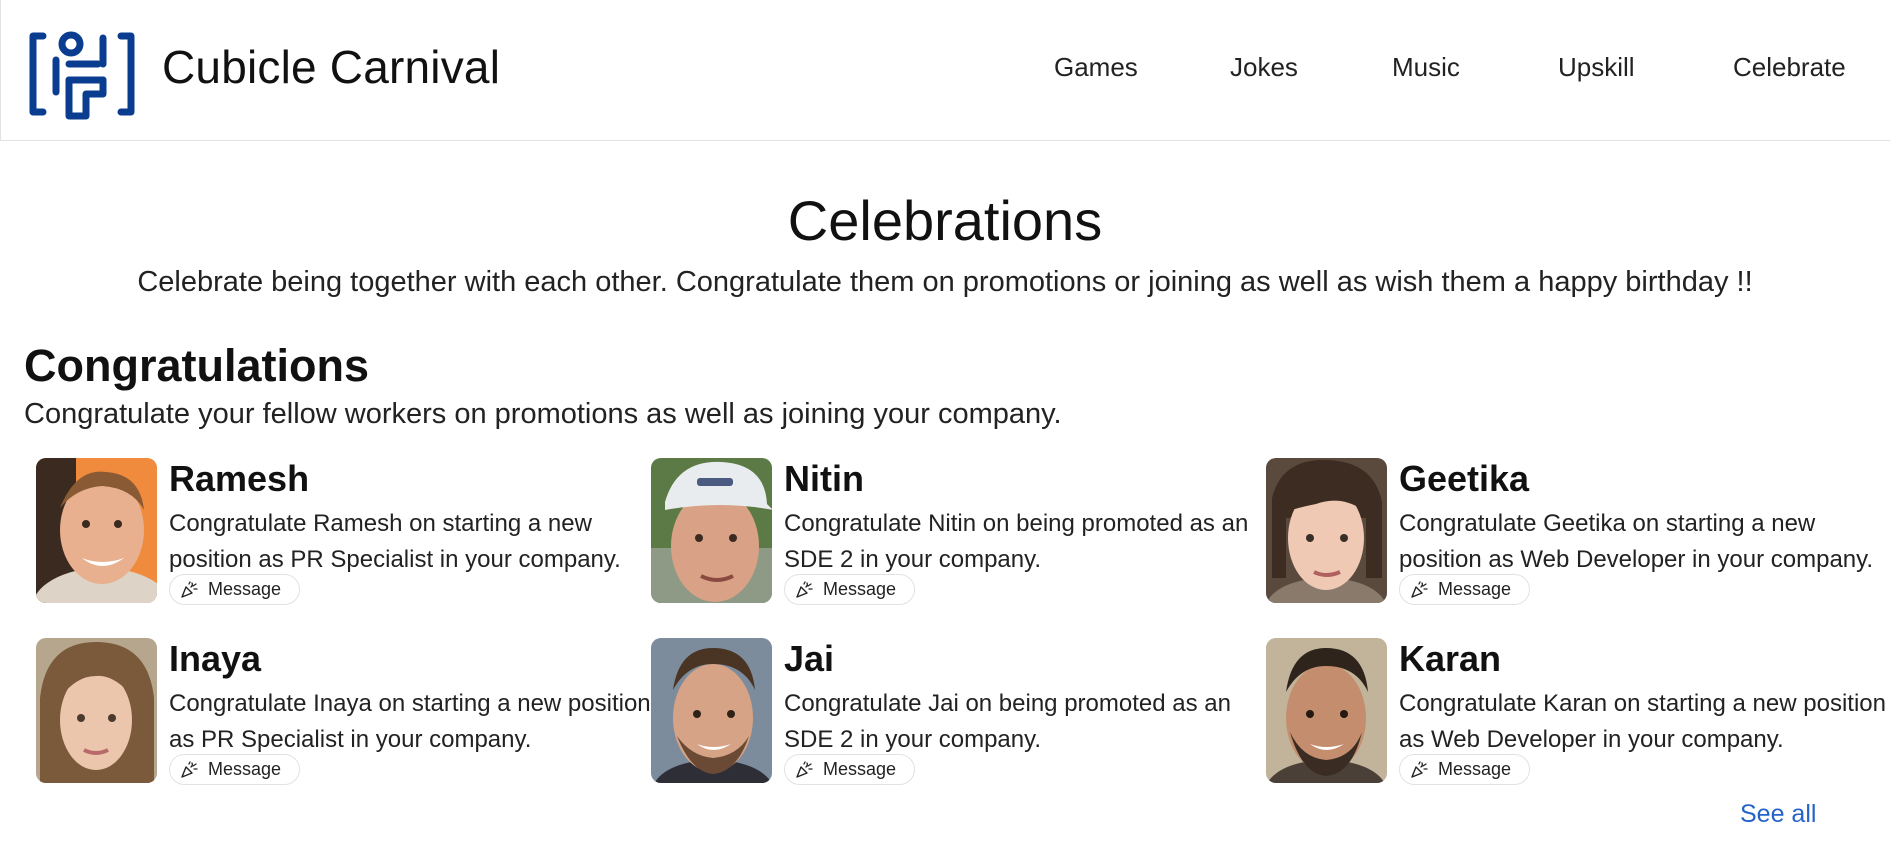 The width and height of the screenshot is (1890, 861). I want to click on person-name: Inaya, so click(215, 658).